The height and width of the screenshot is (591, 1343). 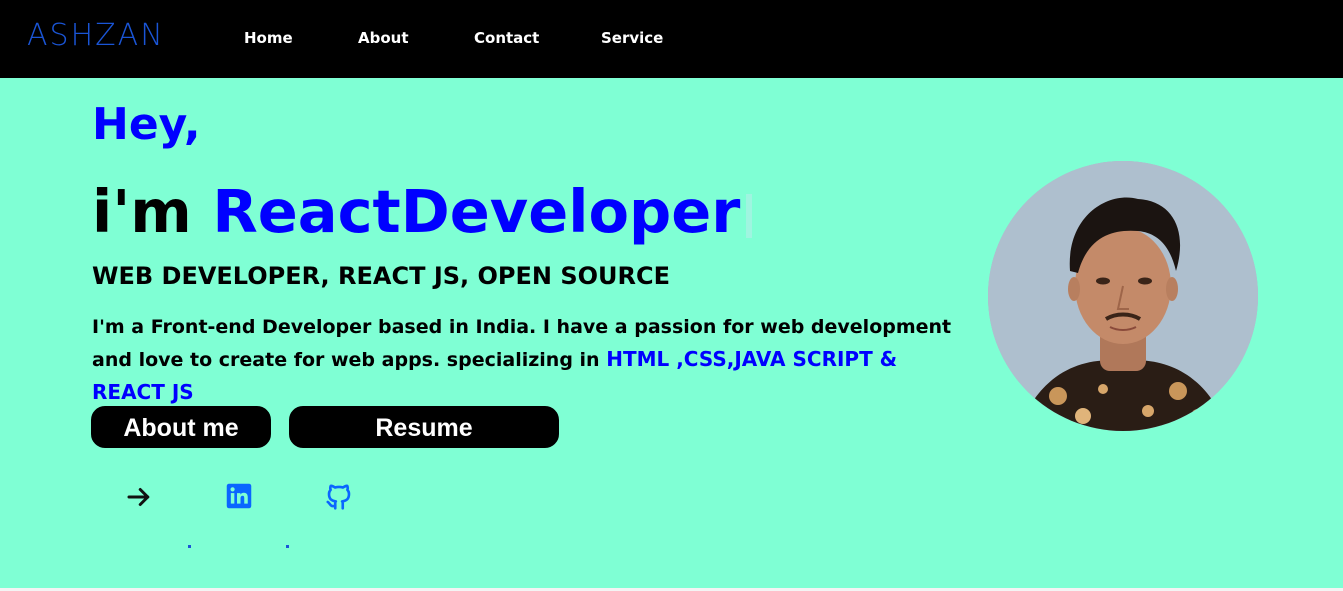 I want to click on profile-photo, so click(x=1123, y=296).